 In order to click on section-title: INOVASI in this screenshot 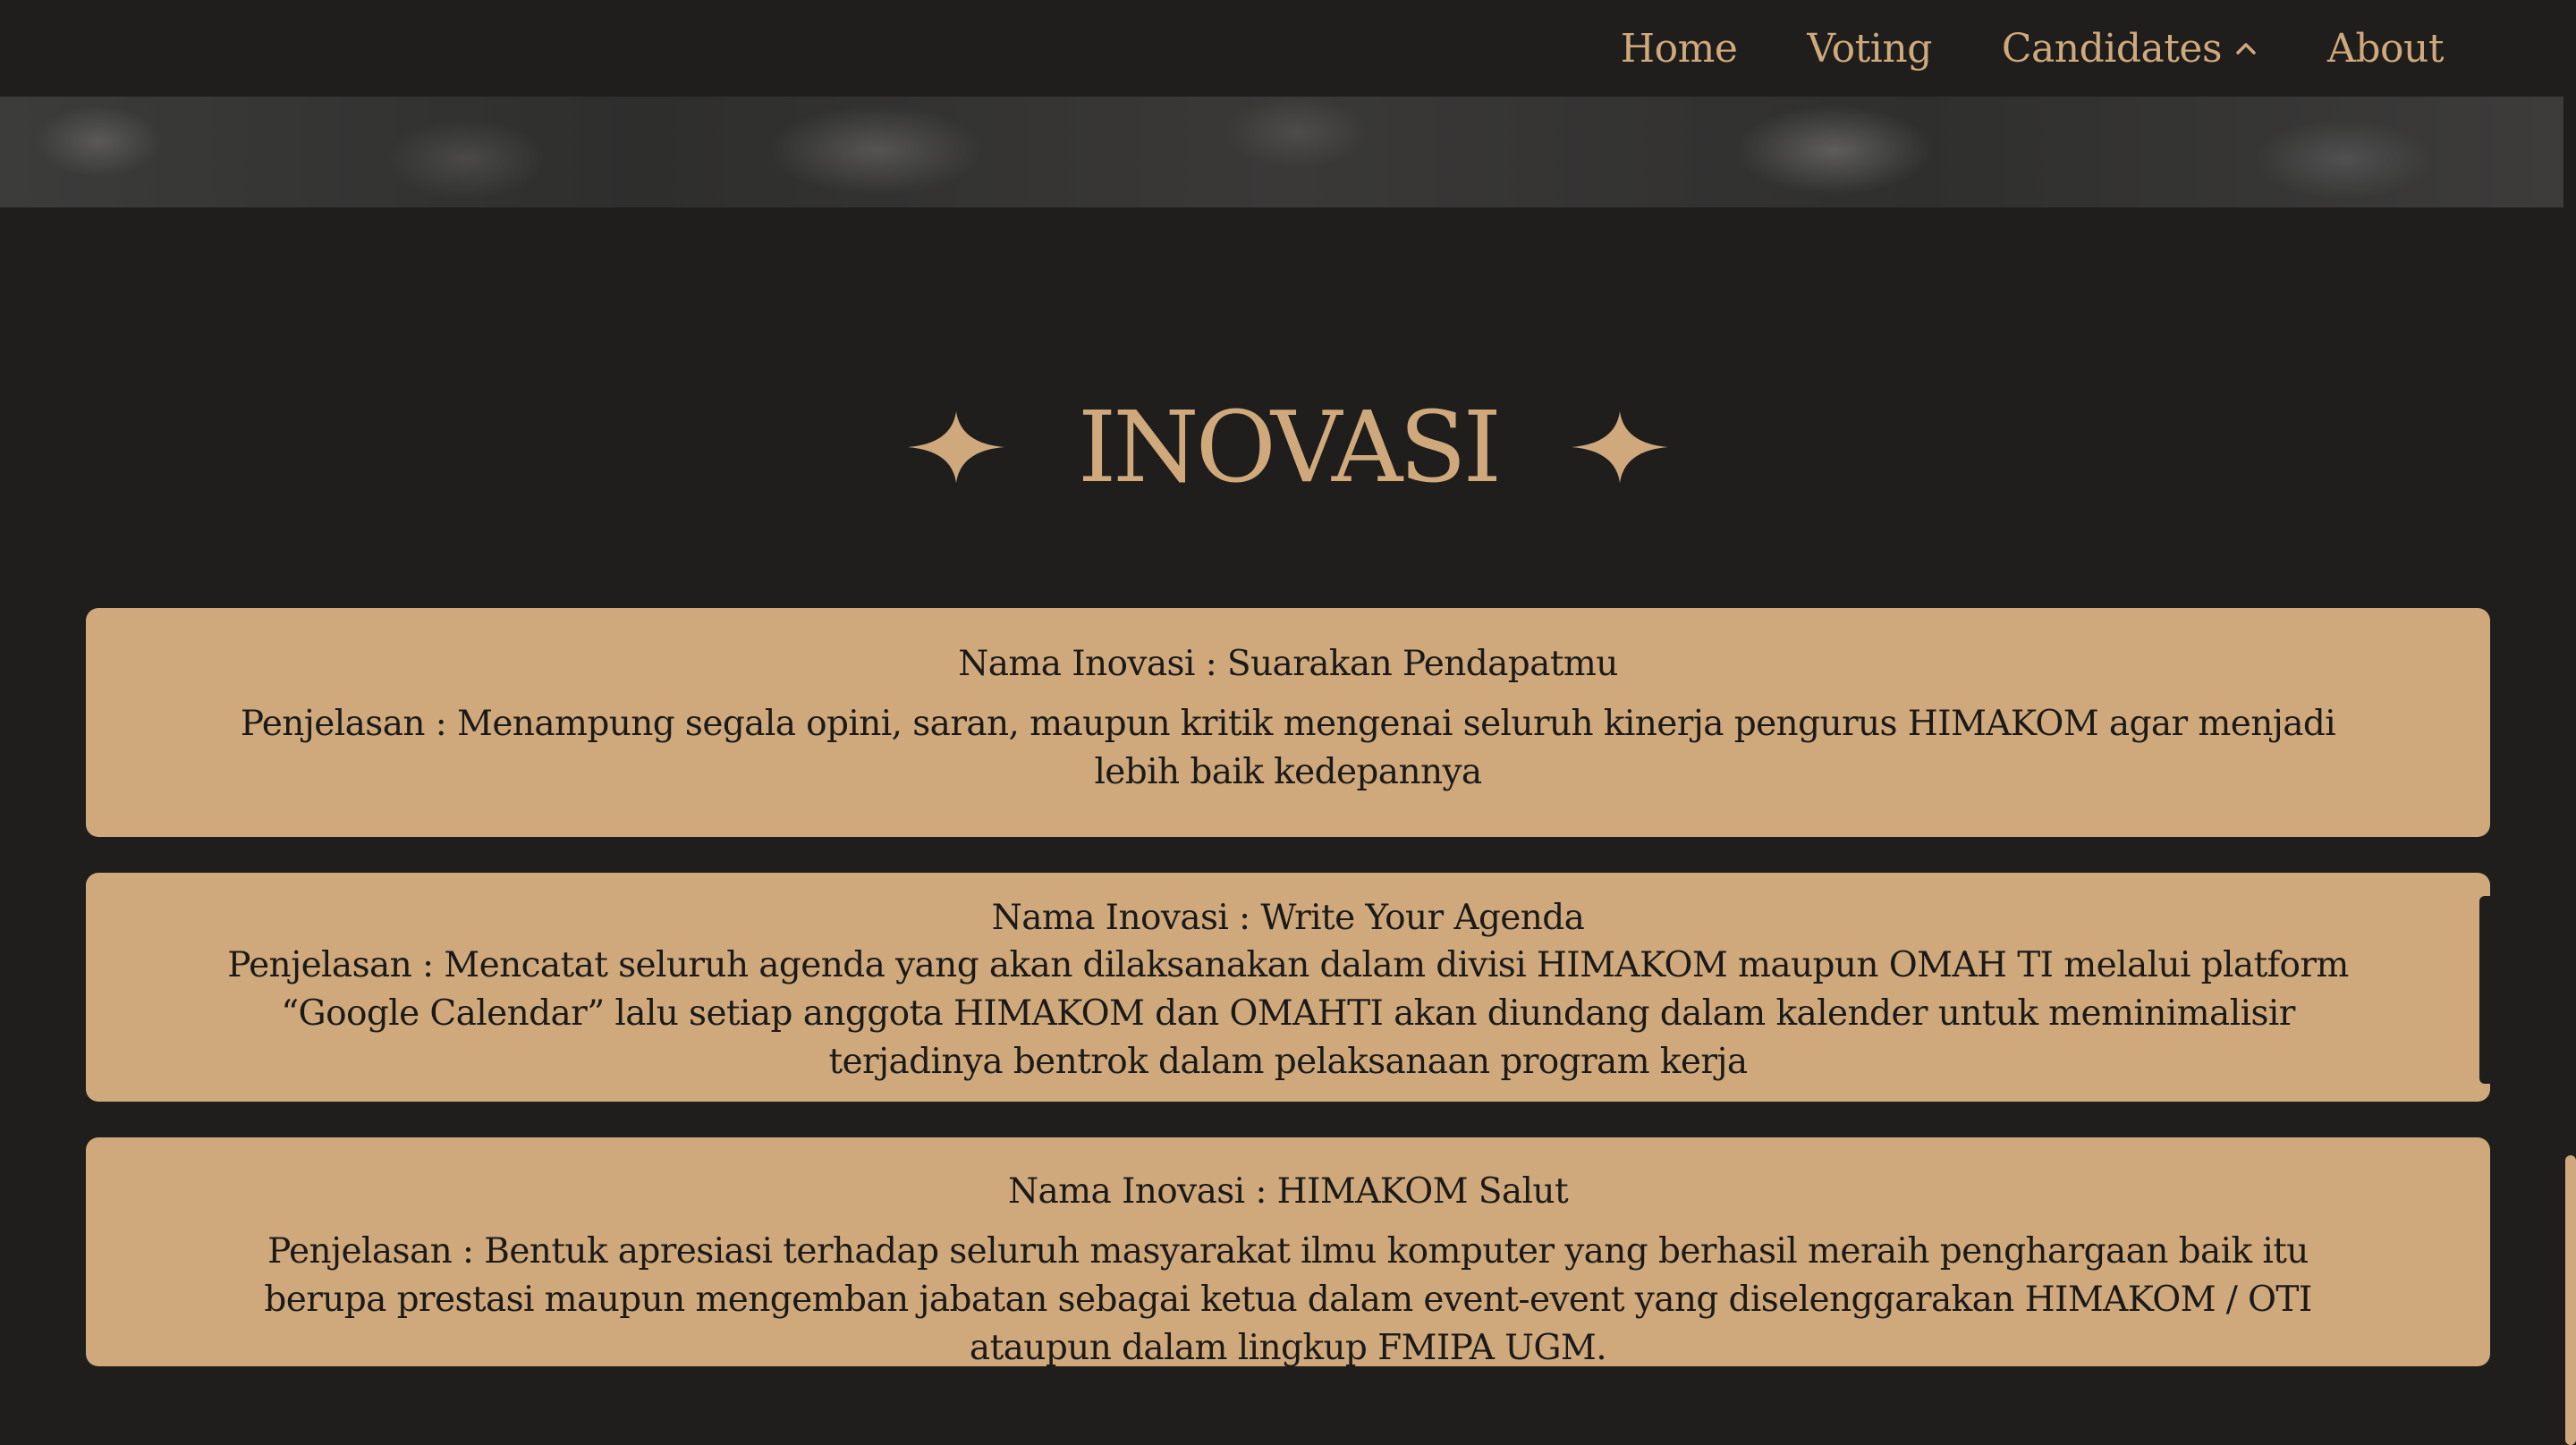, I will do `click(1289, 447)`.